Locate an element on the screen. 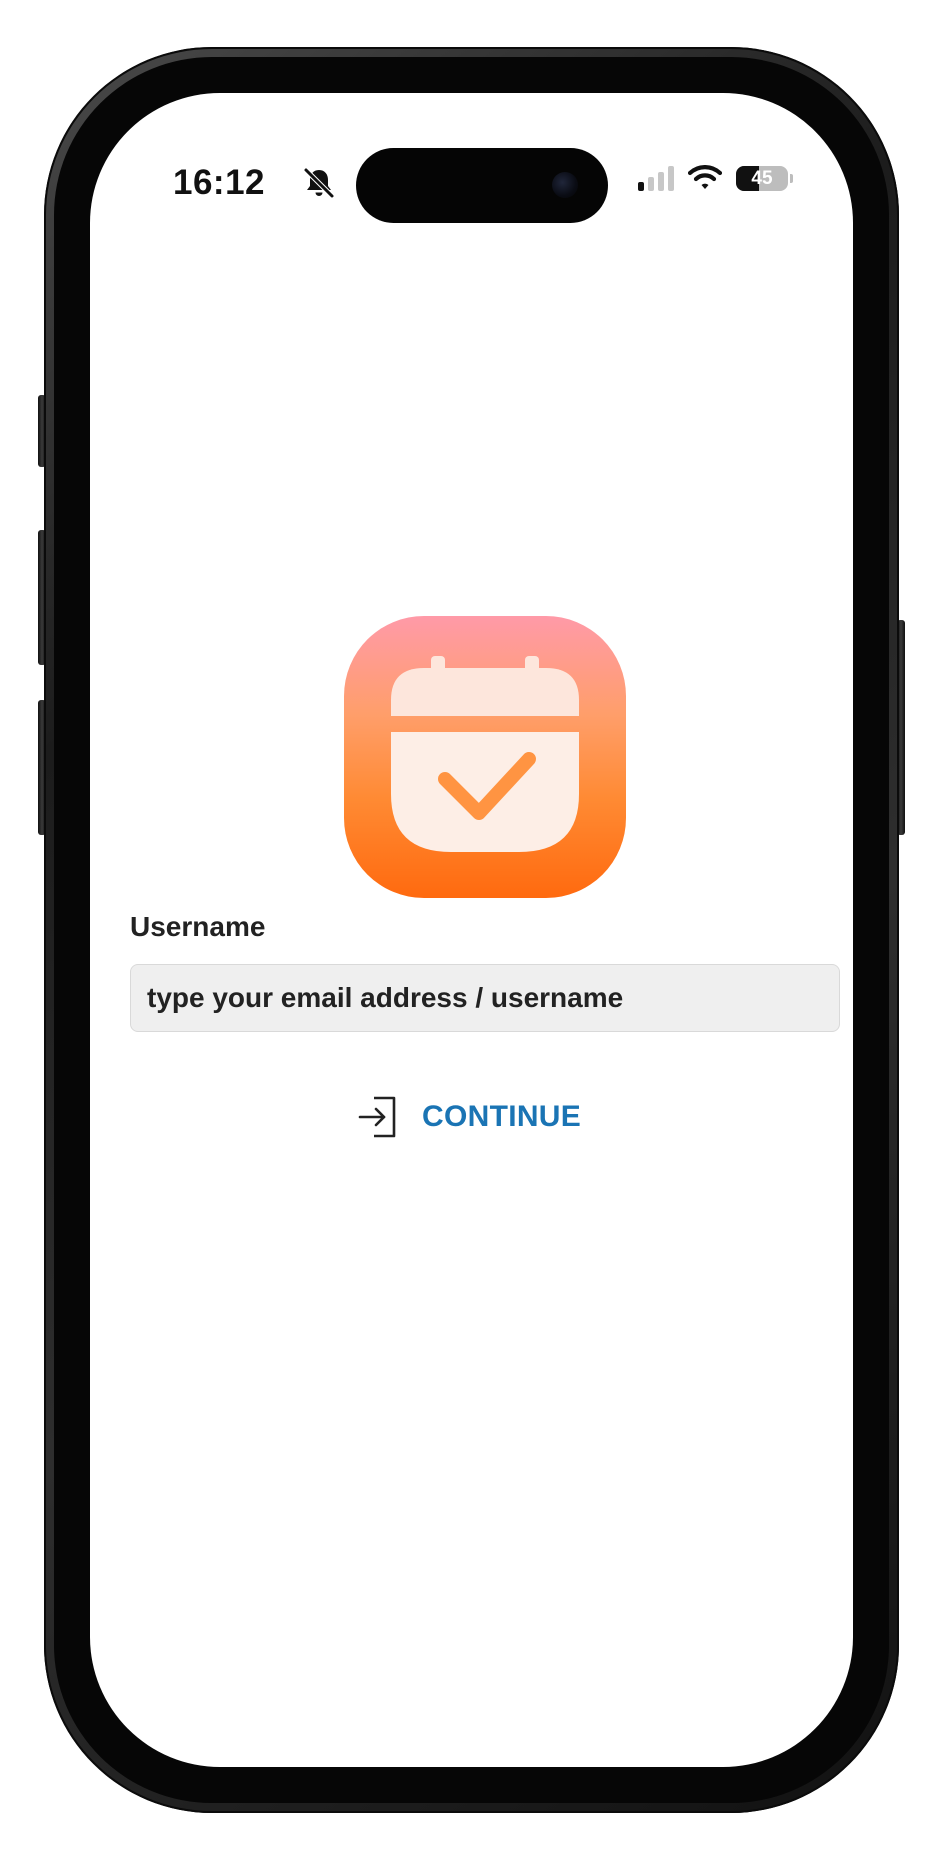 The height and width of the screenshot is (1850, 943). status-indicators: 45 is located at coordinates (715, 178).